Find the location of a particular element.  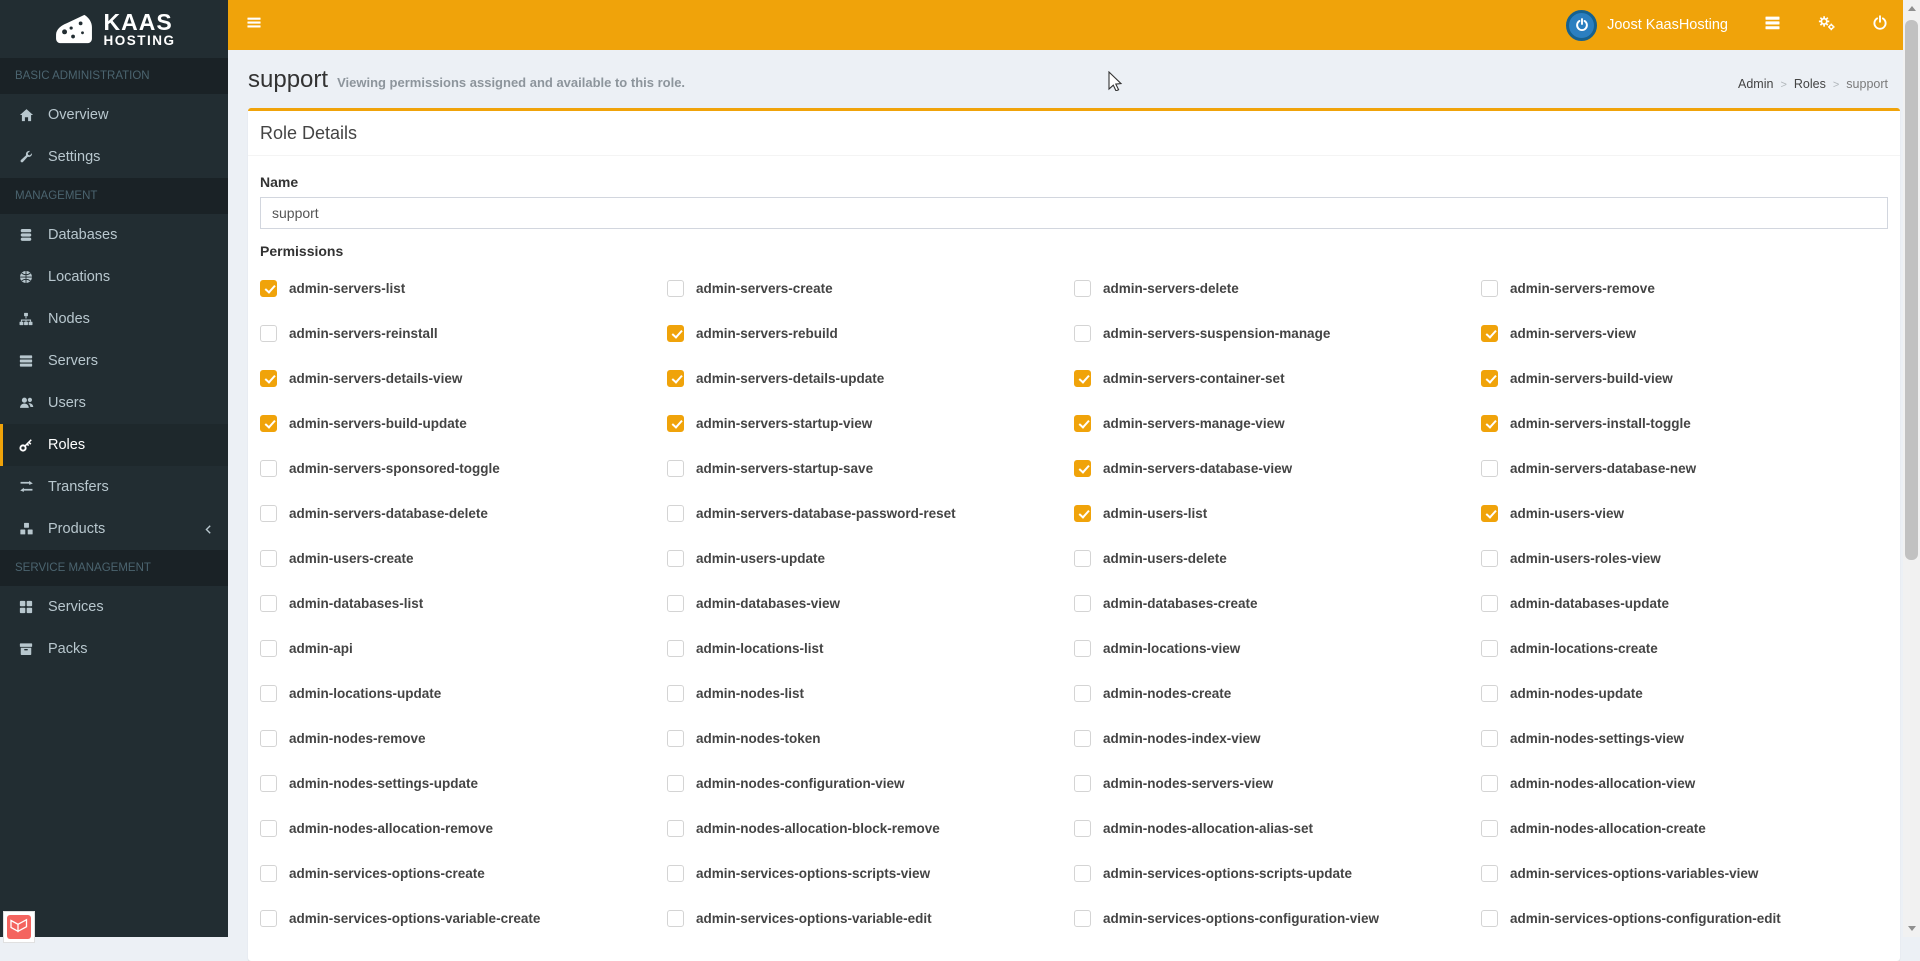

breadcrumb-link: Admin is located at coordinates (1755, 84).